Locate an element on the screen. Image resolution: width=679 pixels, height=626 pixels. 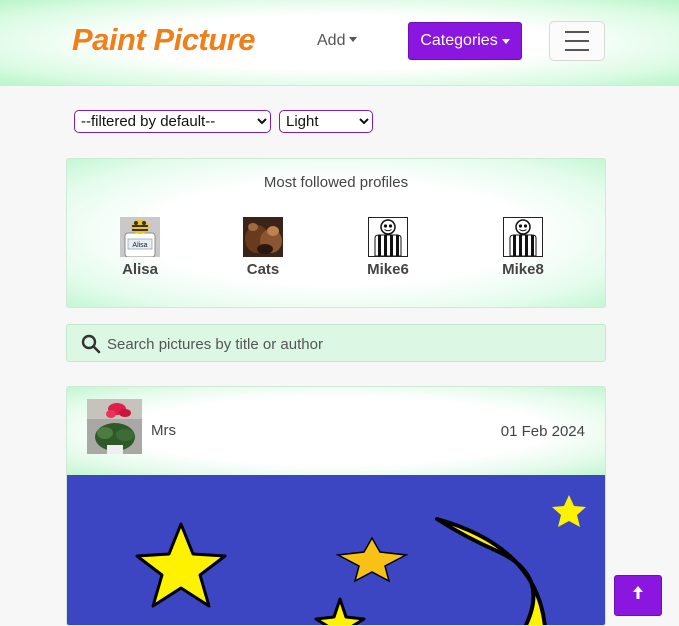
profile-item-alisa: Alisa Alisa is located at coordinates (140, 247).